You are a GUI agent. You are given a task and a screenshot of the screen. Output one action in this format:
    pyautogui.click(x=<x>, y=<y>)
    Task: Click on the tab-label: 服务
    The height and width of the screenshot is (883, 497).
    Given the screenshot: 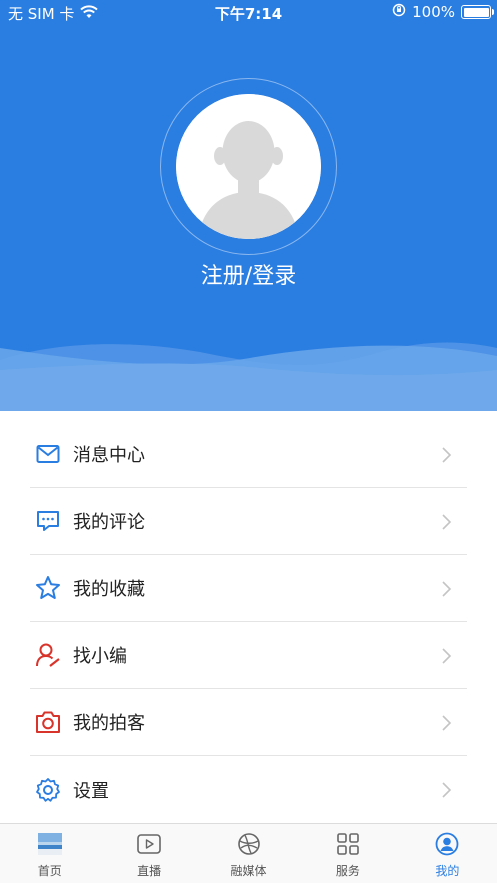 What is the action you would take?
    pyautogui.click(x=347, y=871)
    